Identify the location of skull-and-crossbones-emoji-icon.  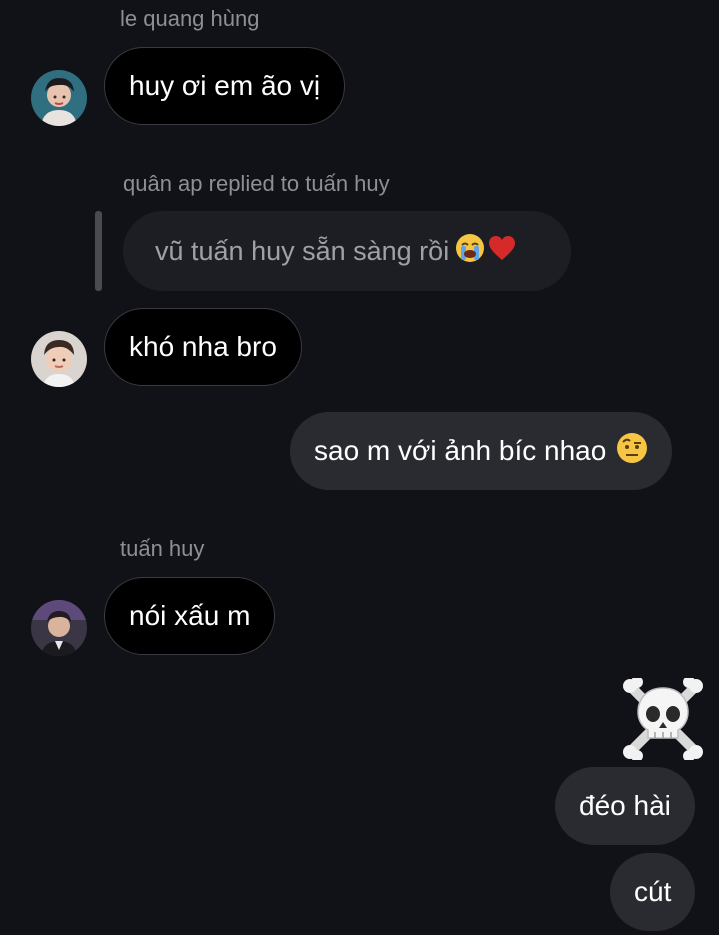
(663, 719).